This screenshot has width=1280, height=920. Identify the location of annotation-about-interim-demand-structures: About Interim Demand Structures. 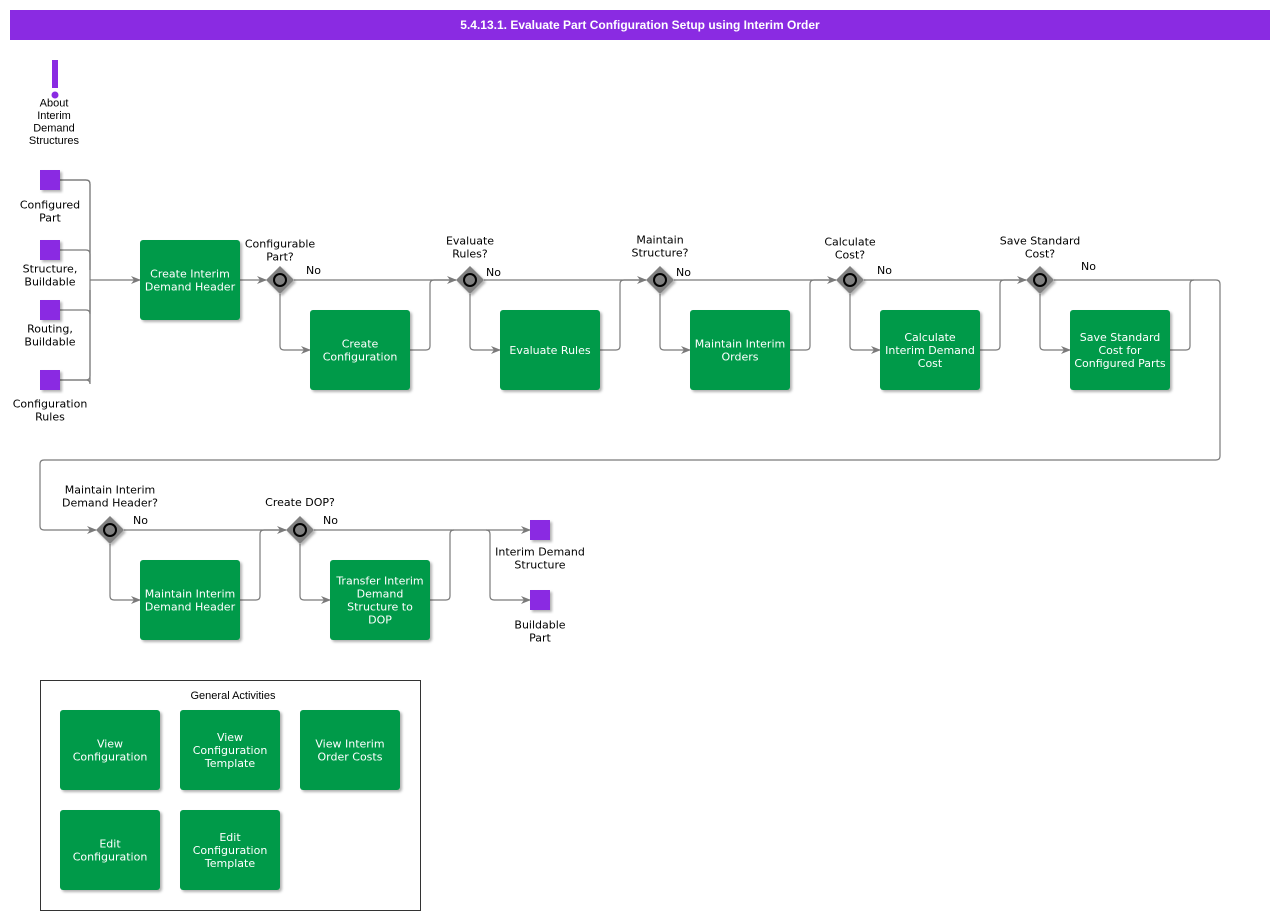
(54, 103).